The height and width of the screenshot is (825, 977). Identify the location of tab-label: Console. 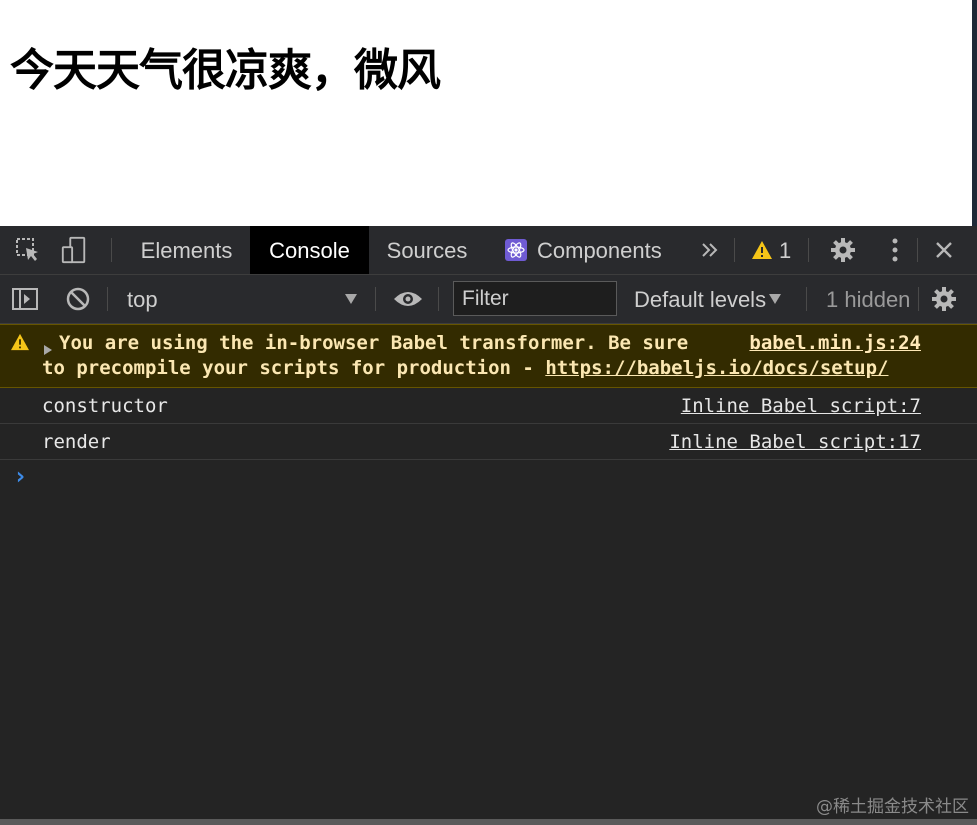
(309, 250).